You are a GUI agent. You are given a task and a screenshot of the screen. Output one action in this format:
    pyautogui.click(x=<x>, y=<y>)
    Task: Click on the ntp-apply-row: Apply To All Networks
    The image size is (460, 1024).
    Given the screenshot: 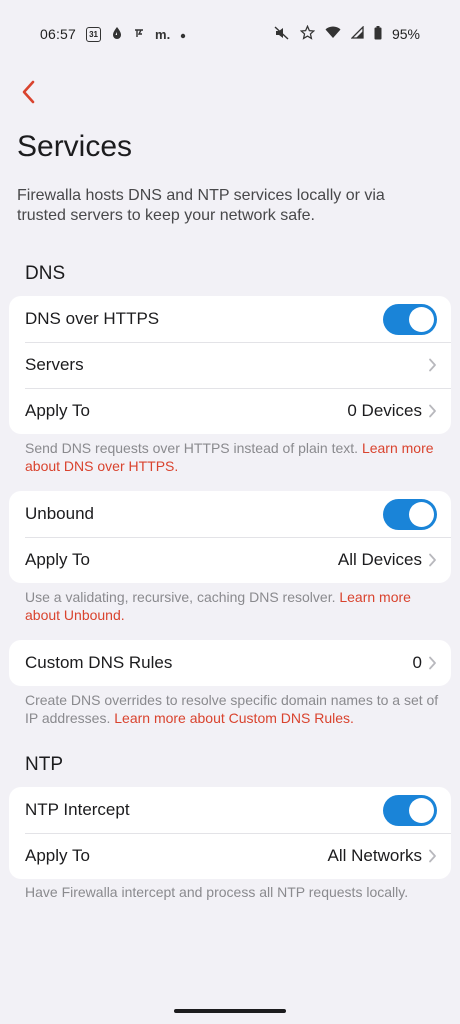 What is the action you would take?
    pyautogui.click(x=230, y=856)
    